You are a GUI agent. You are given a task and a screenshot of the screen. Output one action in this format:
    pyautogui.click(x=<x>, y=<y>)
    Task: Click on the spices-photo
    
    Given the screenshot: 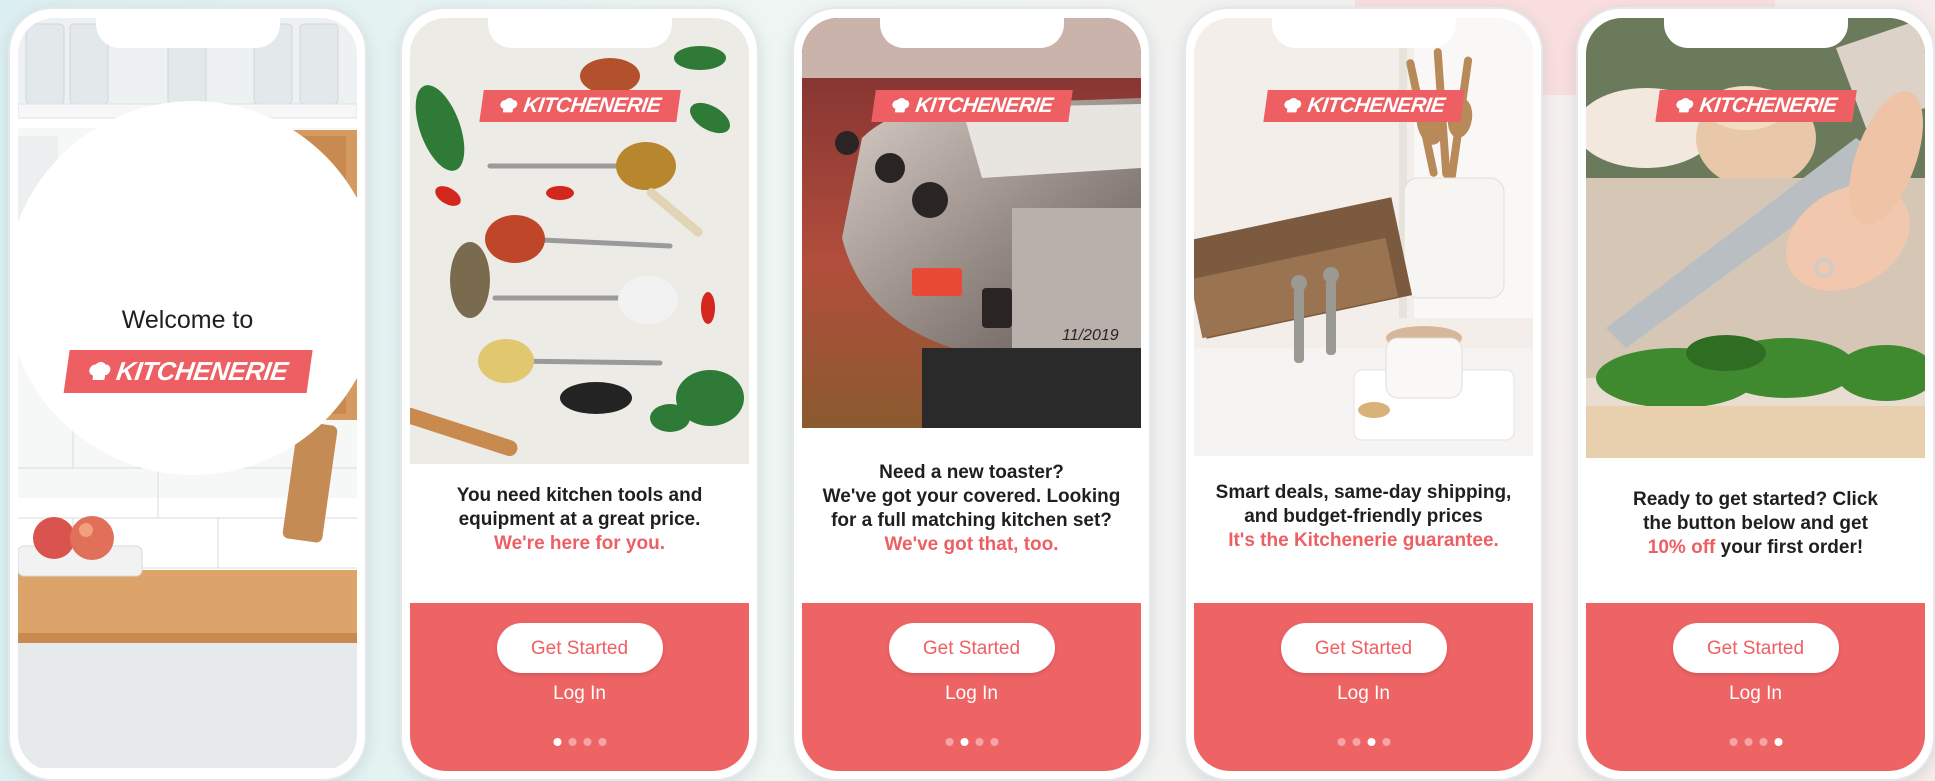 What is the action you would take?
    pyautogui.click(x=579, y=241)
    